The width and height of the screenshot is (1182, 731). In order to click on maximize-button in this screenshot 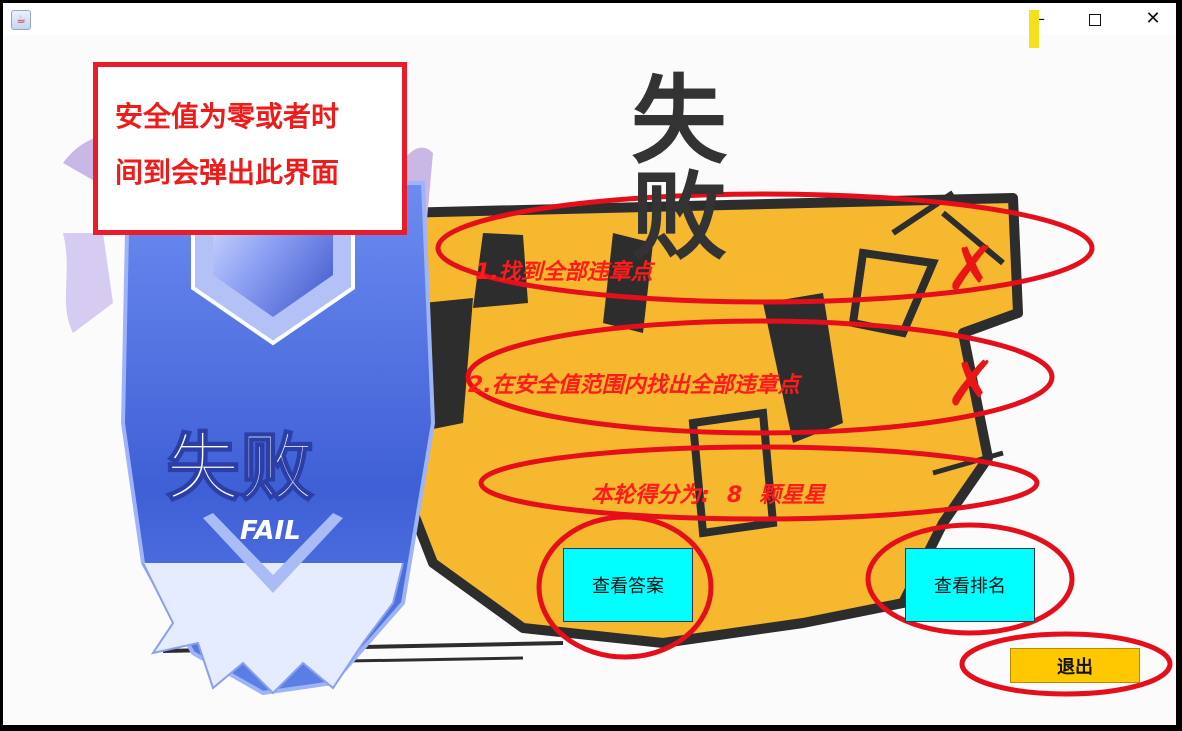, I will do `click(1095, 19)`.